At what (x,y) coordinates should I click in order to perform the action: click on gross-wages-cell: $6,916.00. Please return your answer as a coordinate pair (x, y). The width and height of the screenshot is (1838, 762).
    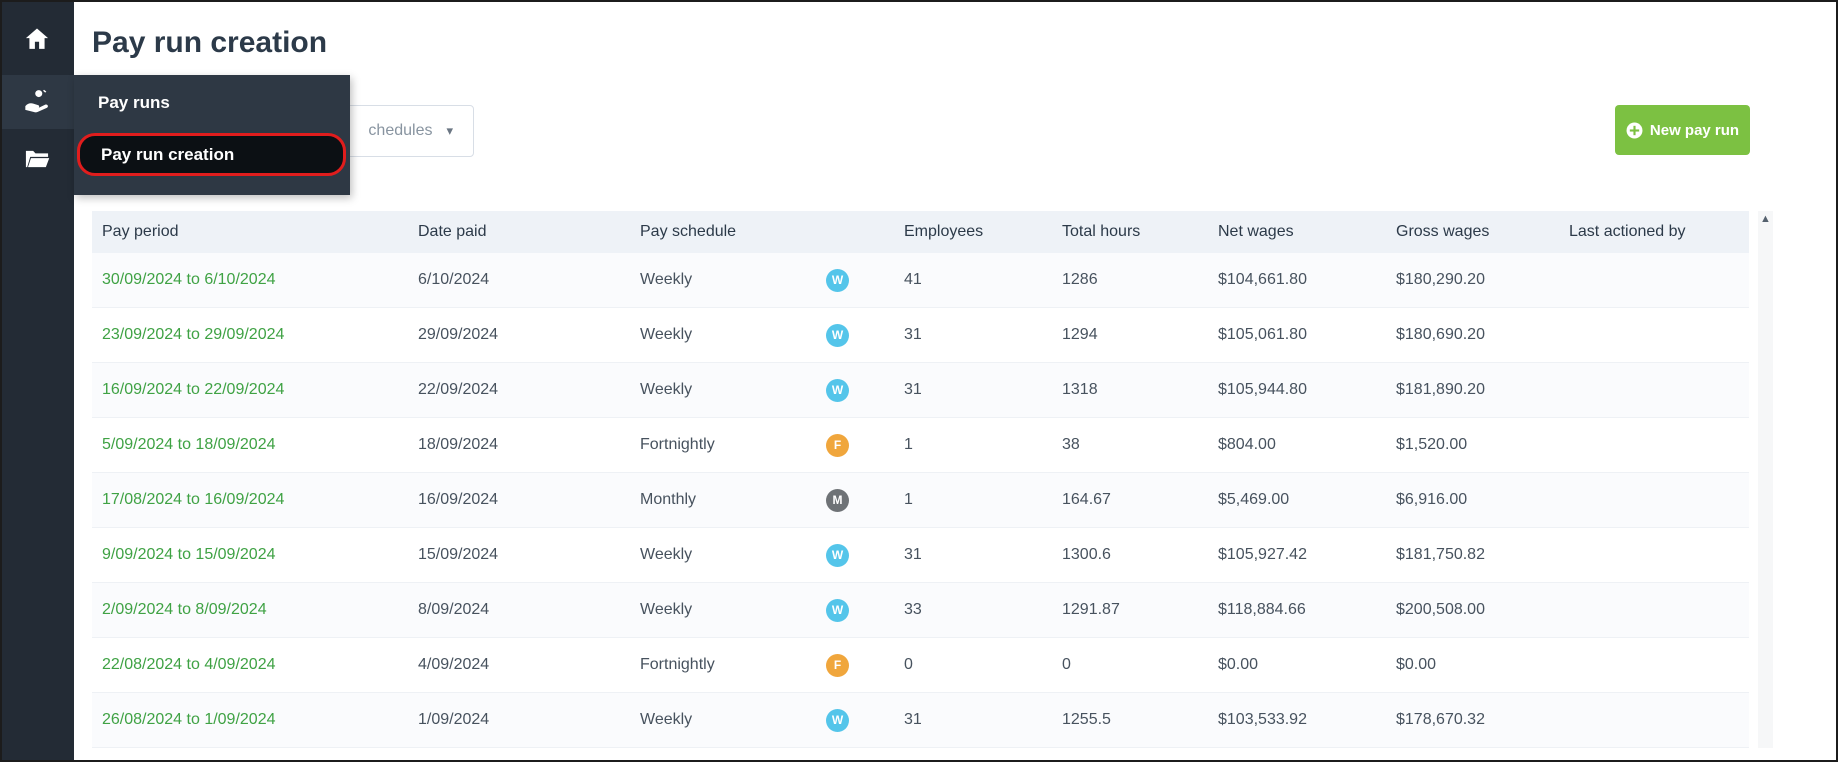
    Looking at the image, I should click on (1432, 499).